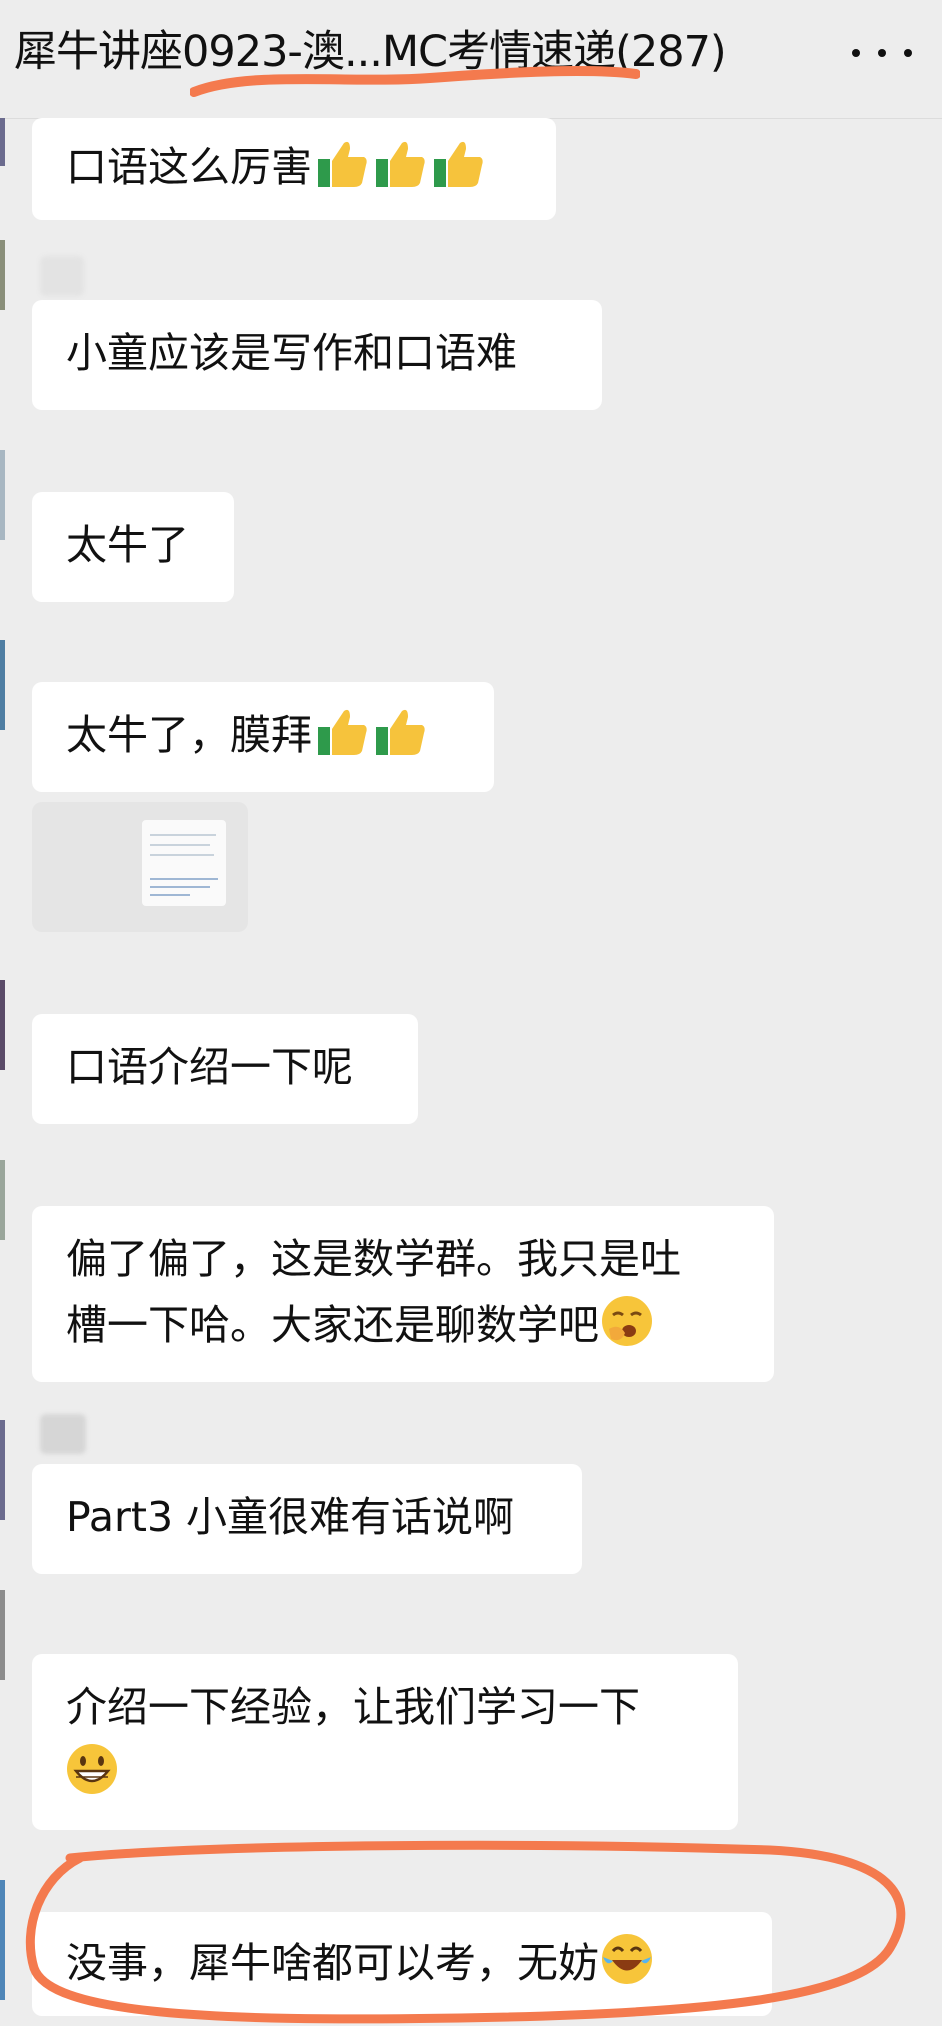 The image size is (942, 2026). I want to click on chat-title: 犀牛讲座0923-澳...MC考情速递(287), so click(370, 52).